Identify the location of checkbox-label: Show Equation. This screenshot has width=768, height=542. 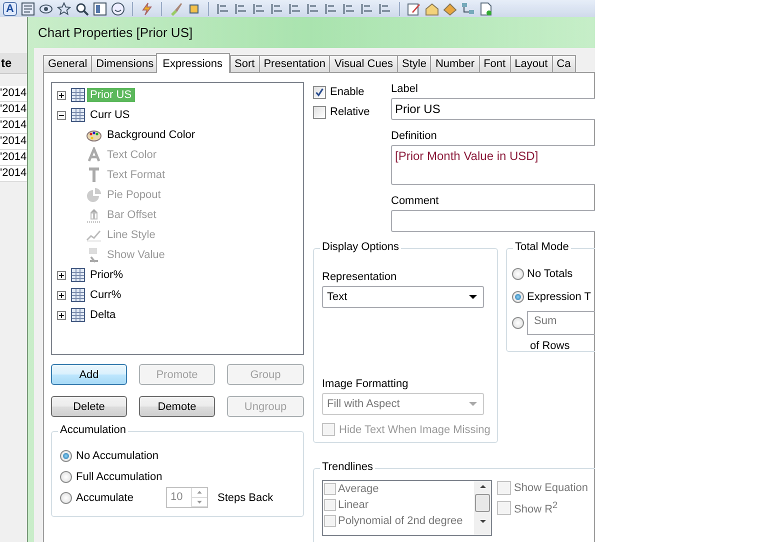
(551, 488).